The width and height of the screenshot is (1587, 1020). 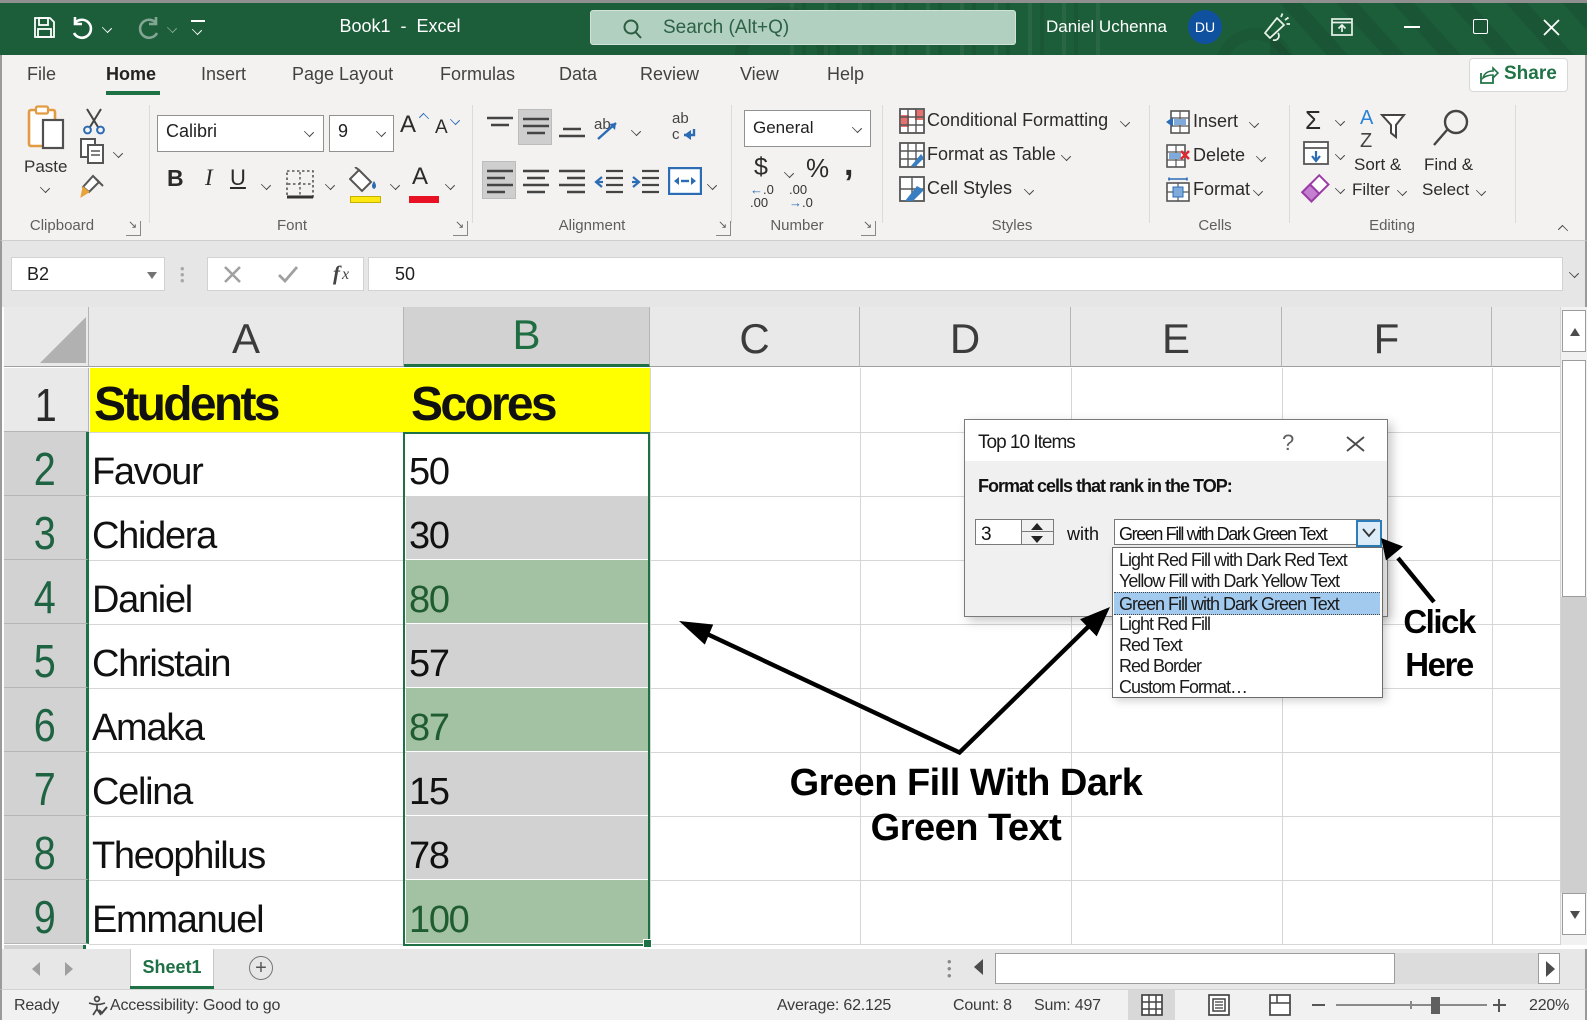 I want to click on svg-text: ab, so click(x=680, y=118).